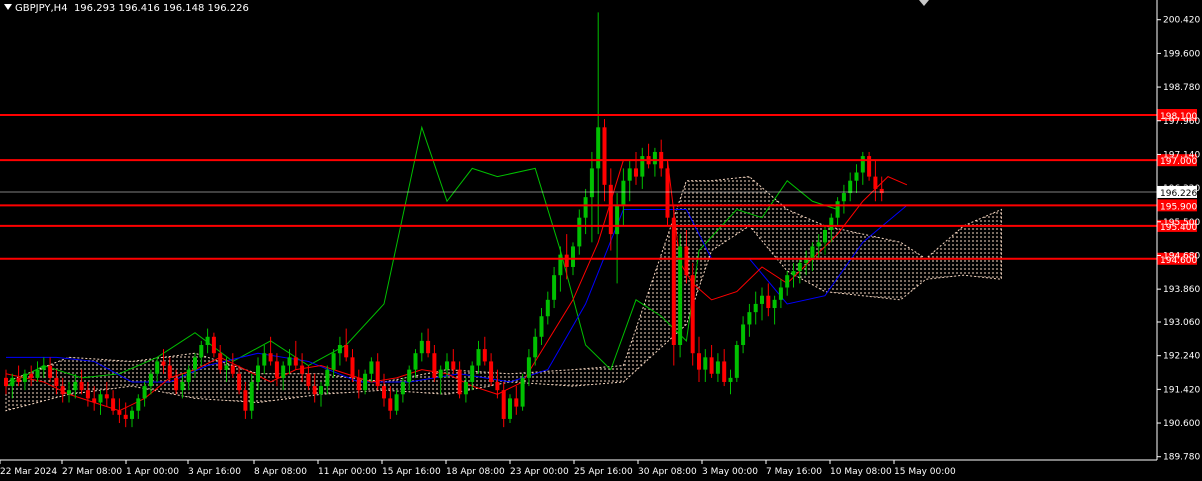 The image size is (1202, 481). What do you see at coordinates (861, 472) in the screenshot?
I see `time-tick-label: 10 May 08:00` at bounding box center [861, 472].